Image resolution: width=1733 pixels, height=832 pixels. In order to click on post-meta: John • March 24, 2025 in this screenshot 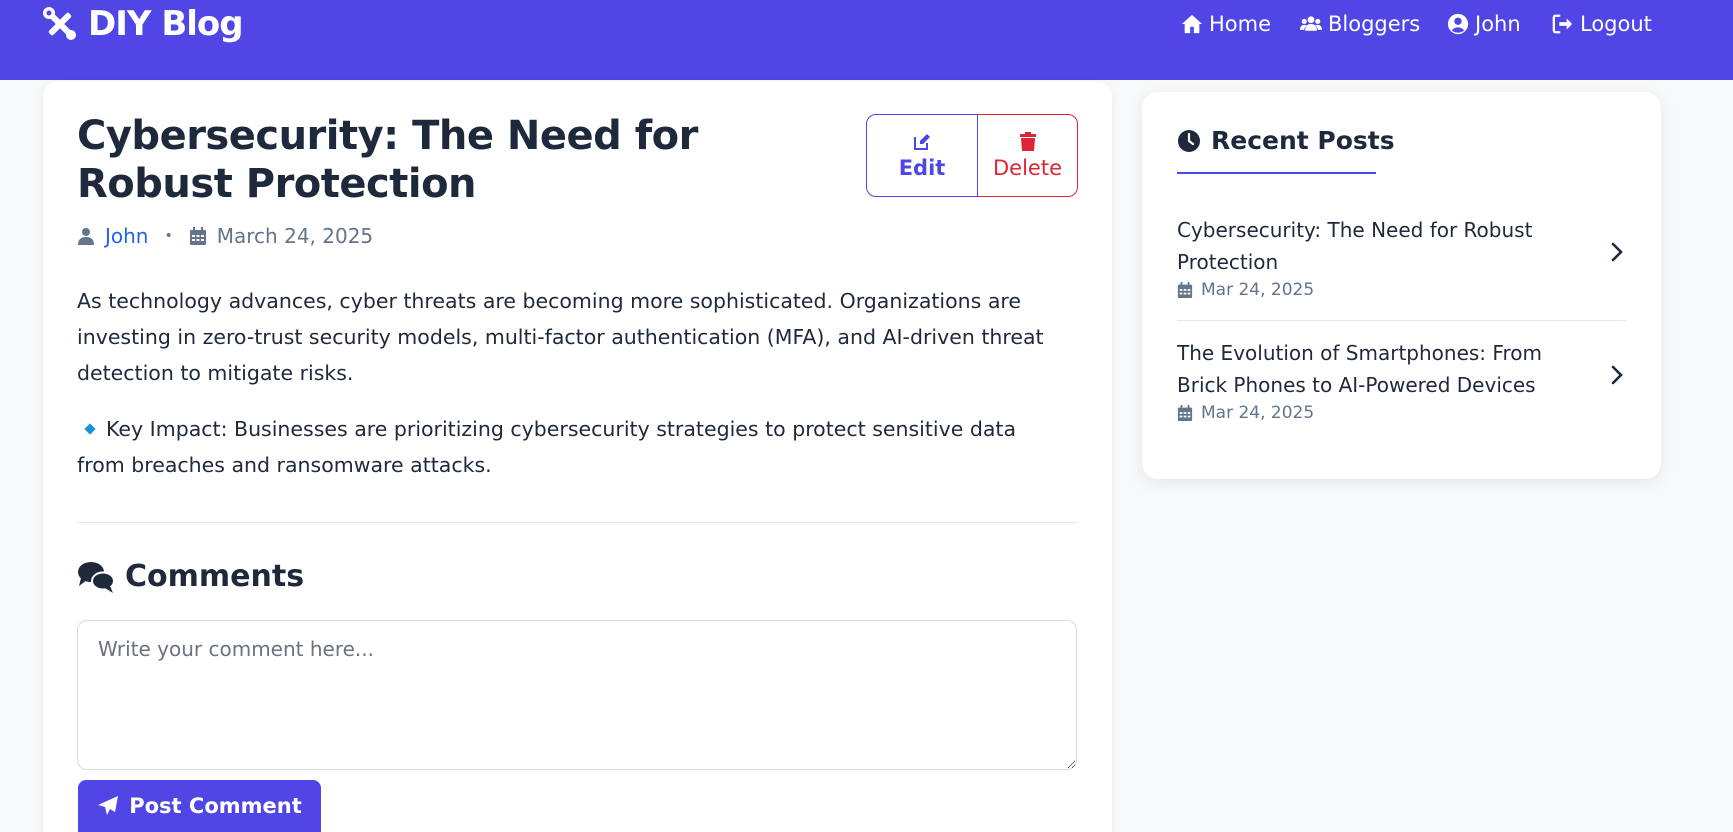, I will do `click(225, 236)`.